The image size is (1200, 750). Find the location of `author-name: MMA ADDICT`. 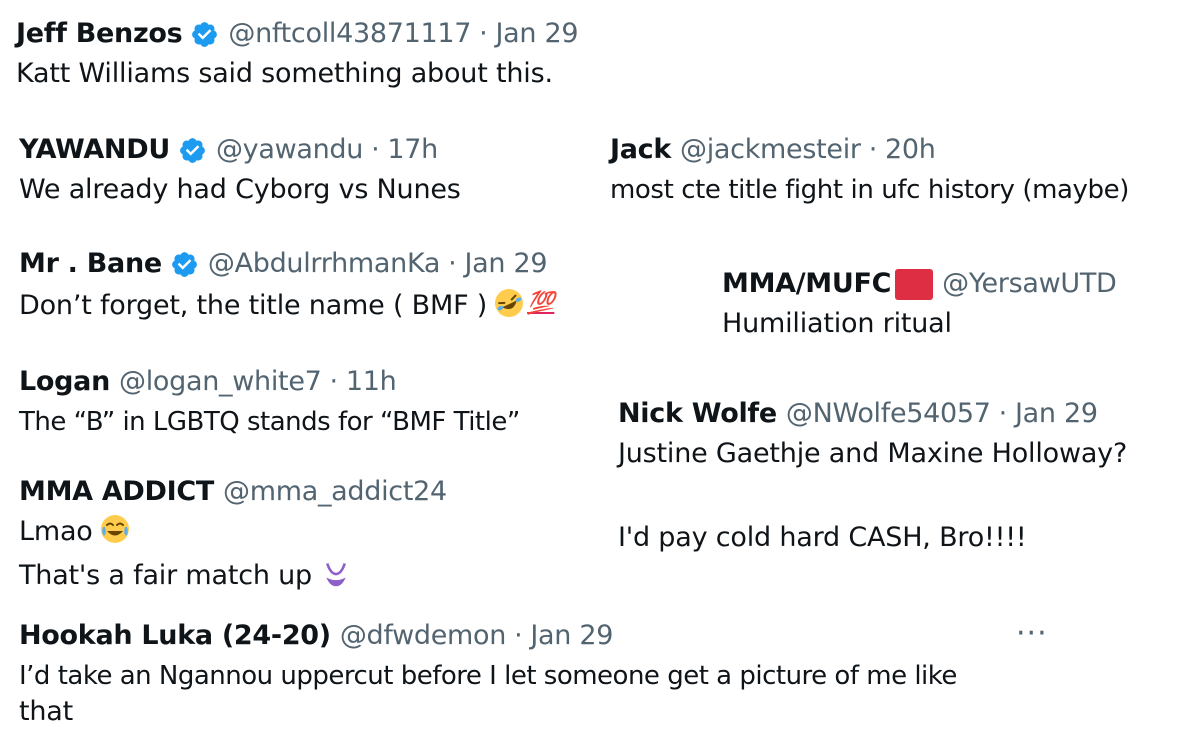

author-name: MMA ADDICT is located at coordinates (116, 492).